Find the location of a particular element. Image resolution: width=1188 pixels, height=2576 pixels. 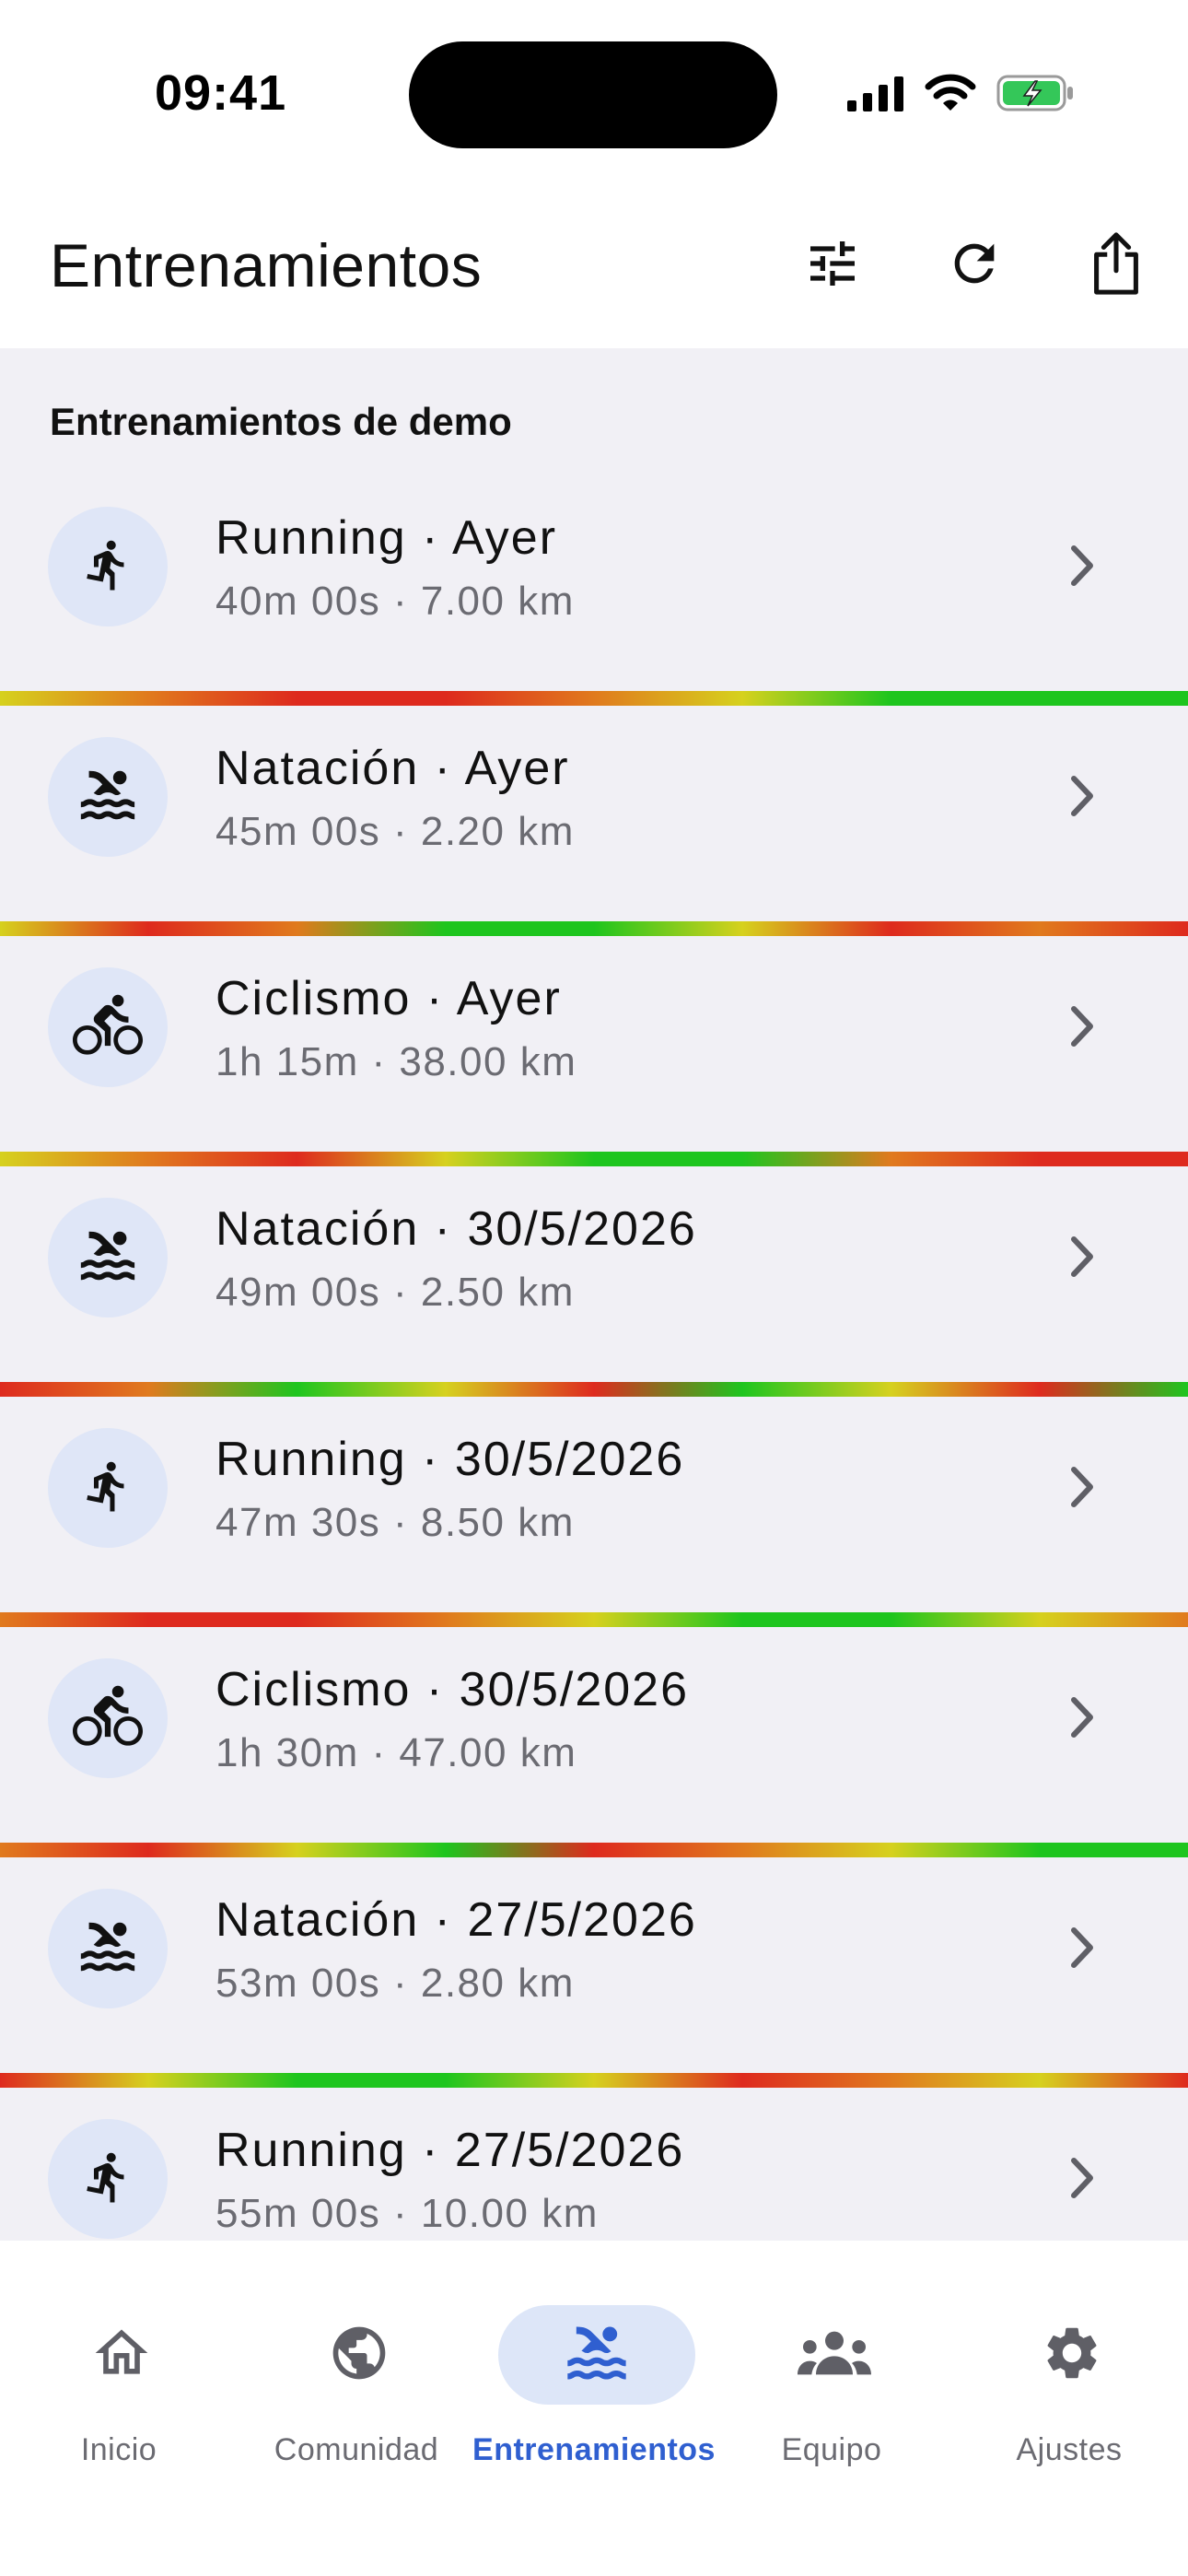

refresh-icon is located at coordinates (974, 266).